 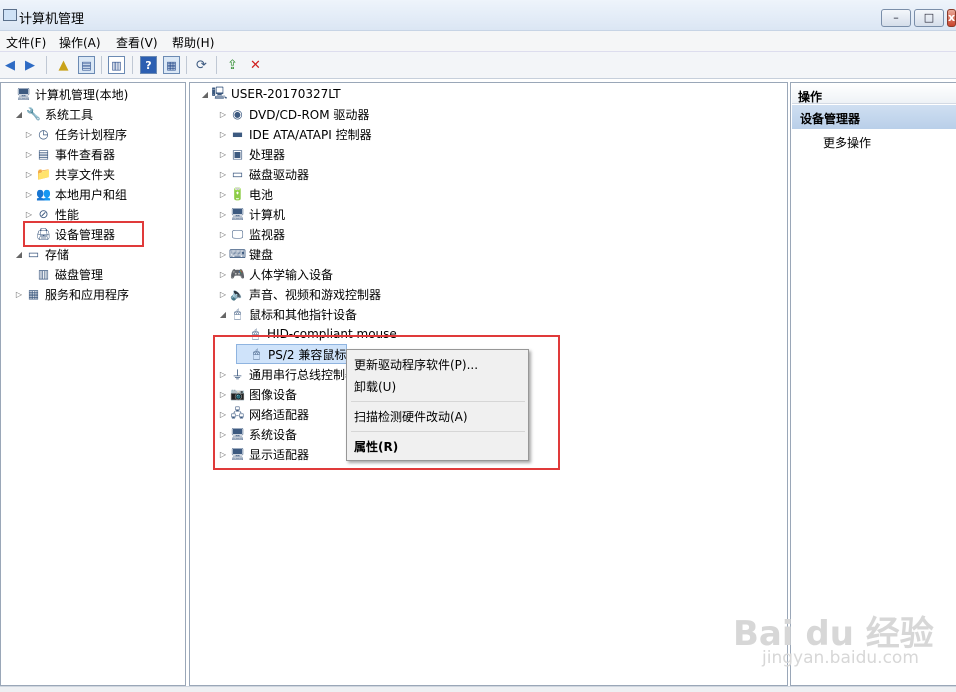 I want to click on ide-controller-icon: ▬, so click(x=237, y=134).